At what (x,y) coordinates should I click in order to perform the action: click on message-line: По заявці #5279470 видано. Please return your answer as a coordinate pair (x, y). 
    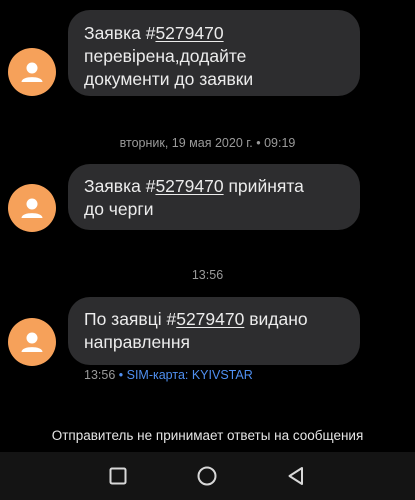
    Looking at the image, I should click on (196, 319).